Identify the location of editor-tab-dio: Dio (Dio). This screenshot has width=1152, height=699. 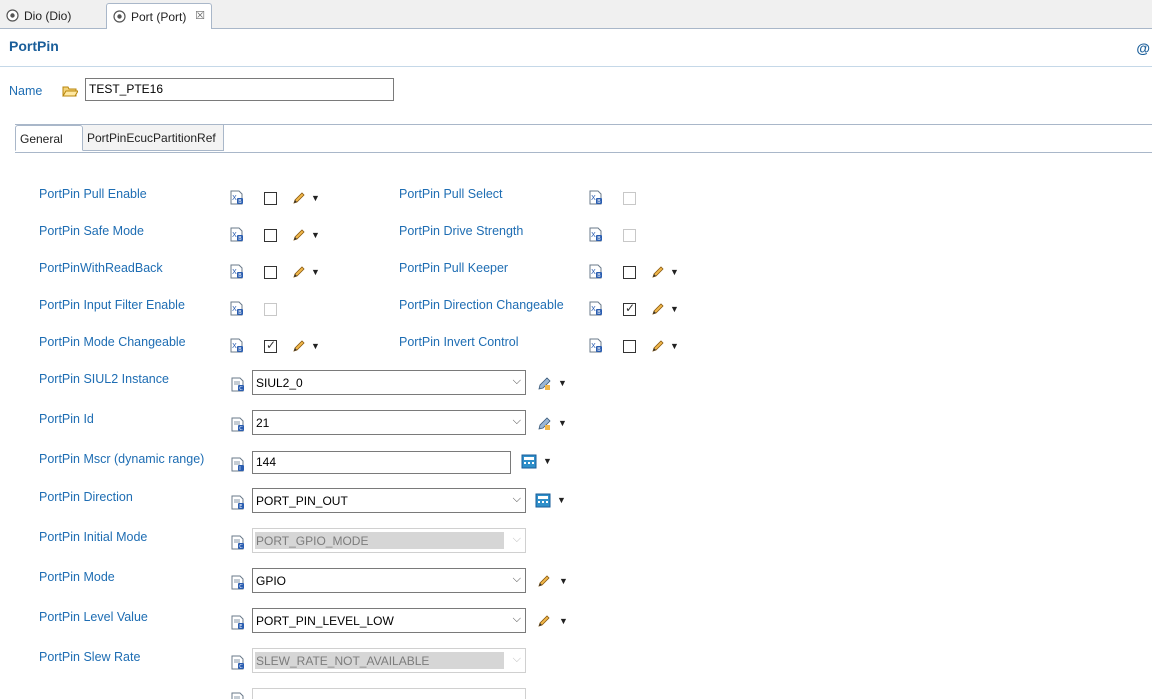
(52, 15).